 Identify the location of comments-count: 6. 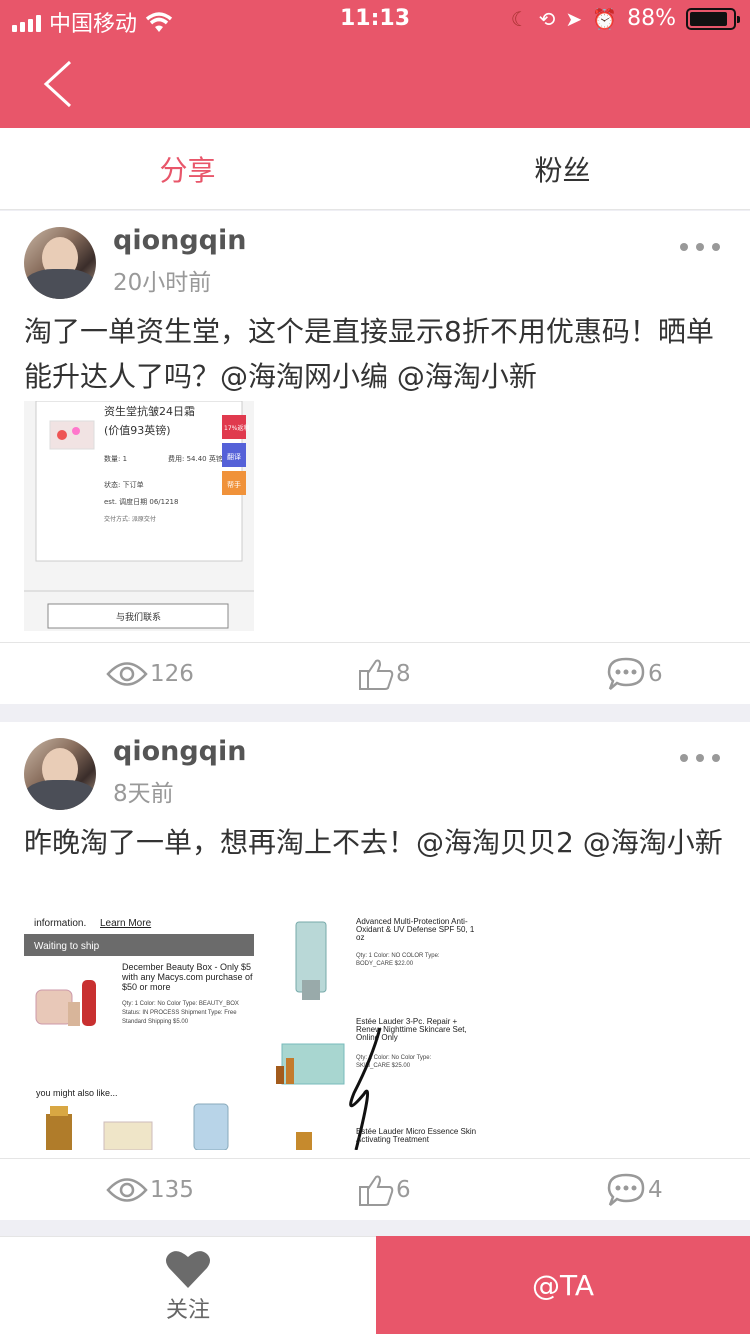
(655, 673).